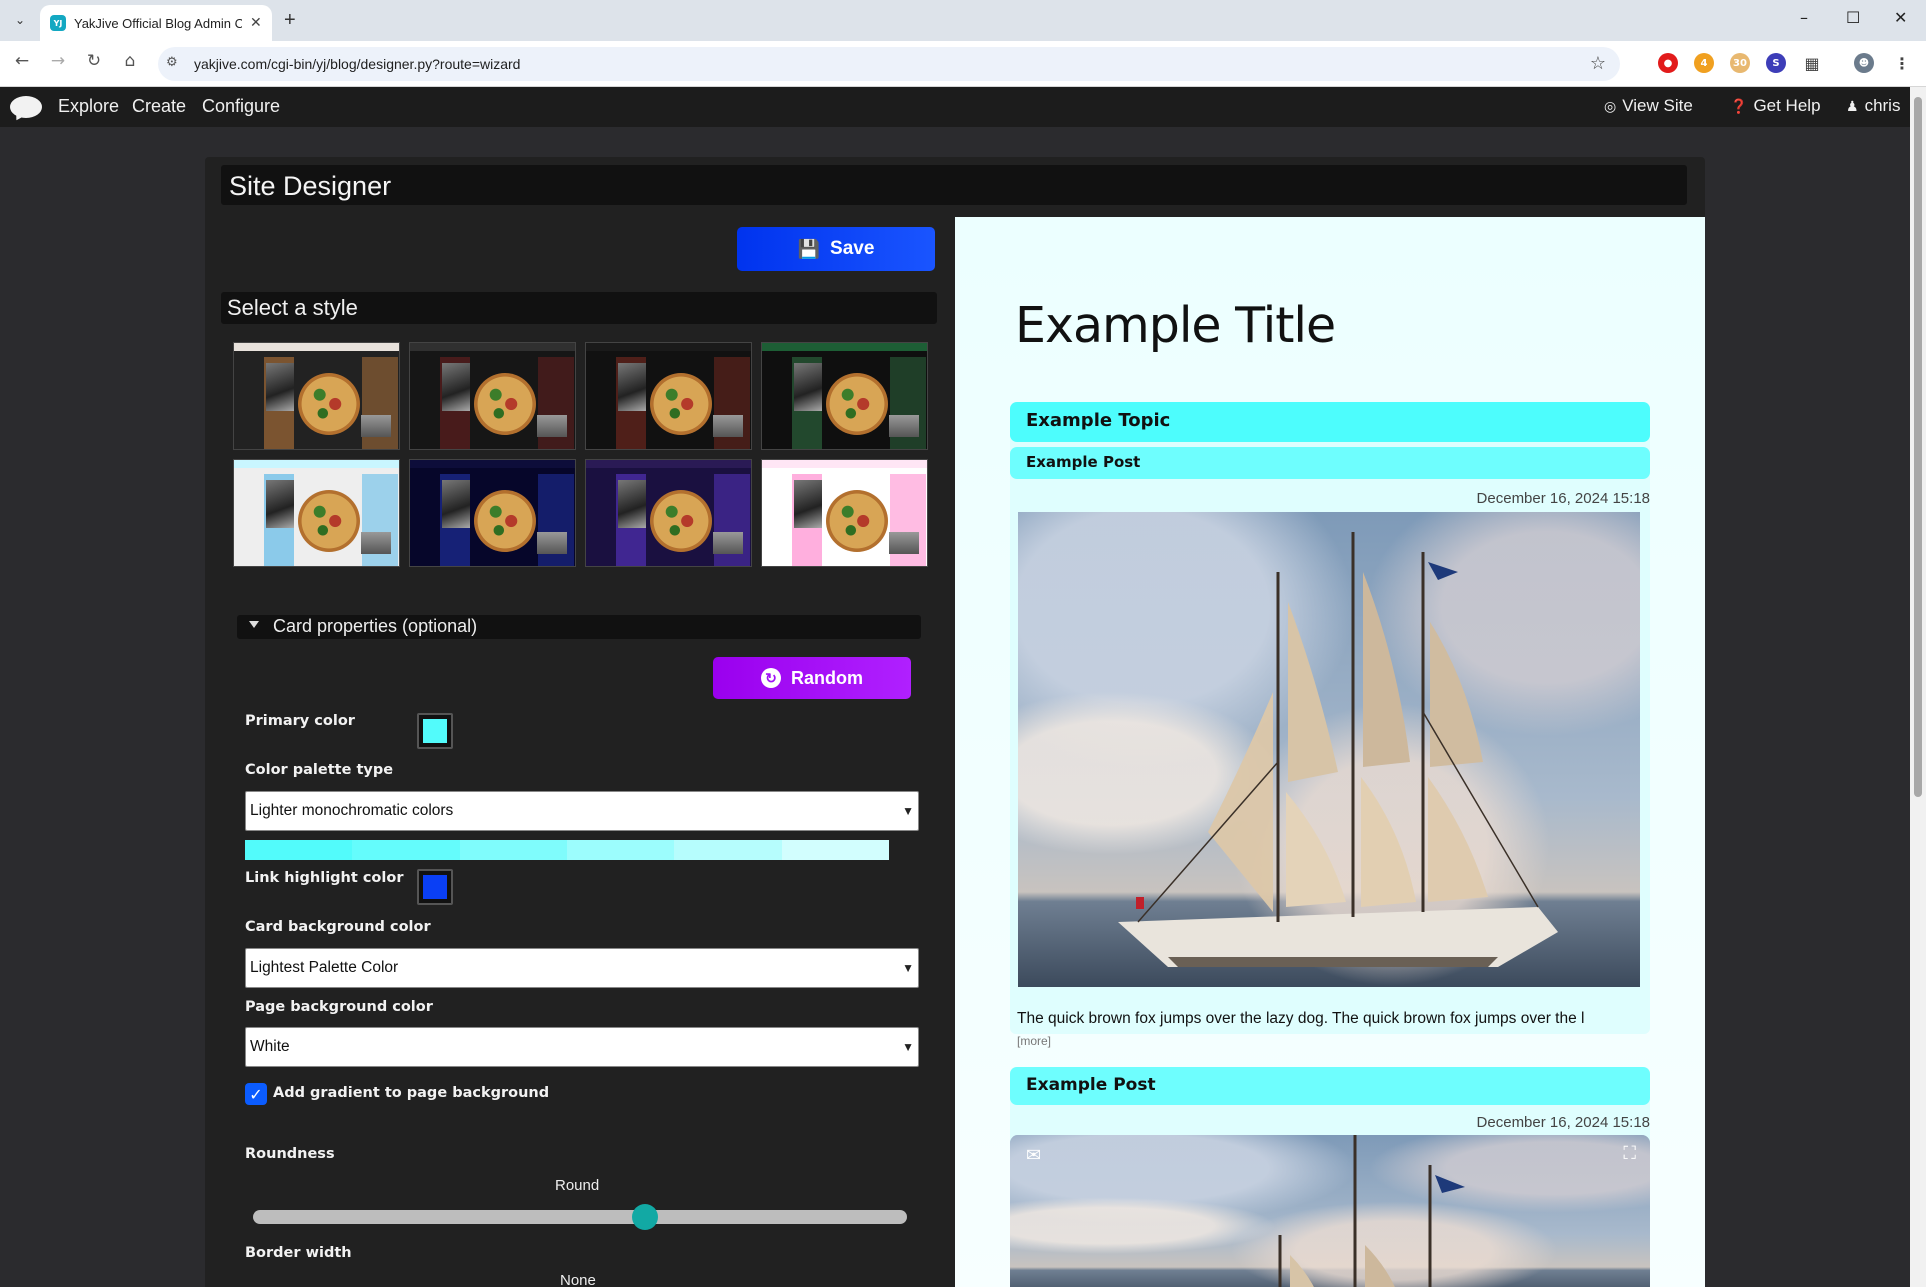 This screenshot has width=1926, height=1287. What do you see at coordinates (290, 20) in the screenshot?
I see `new-tab-icon: +` at bounding box center [290, 20].